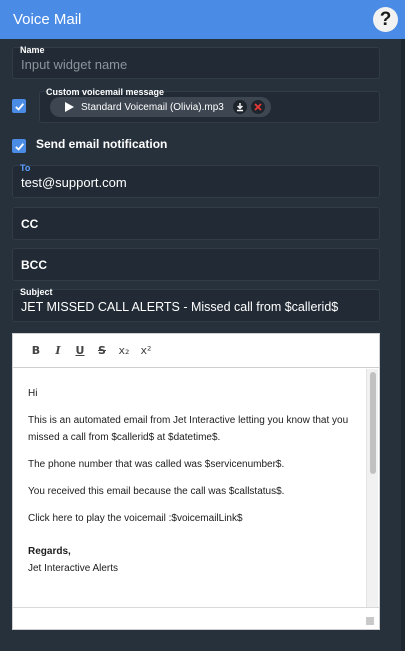  I want to click on resize-grip-icon, so click(370, 621).